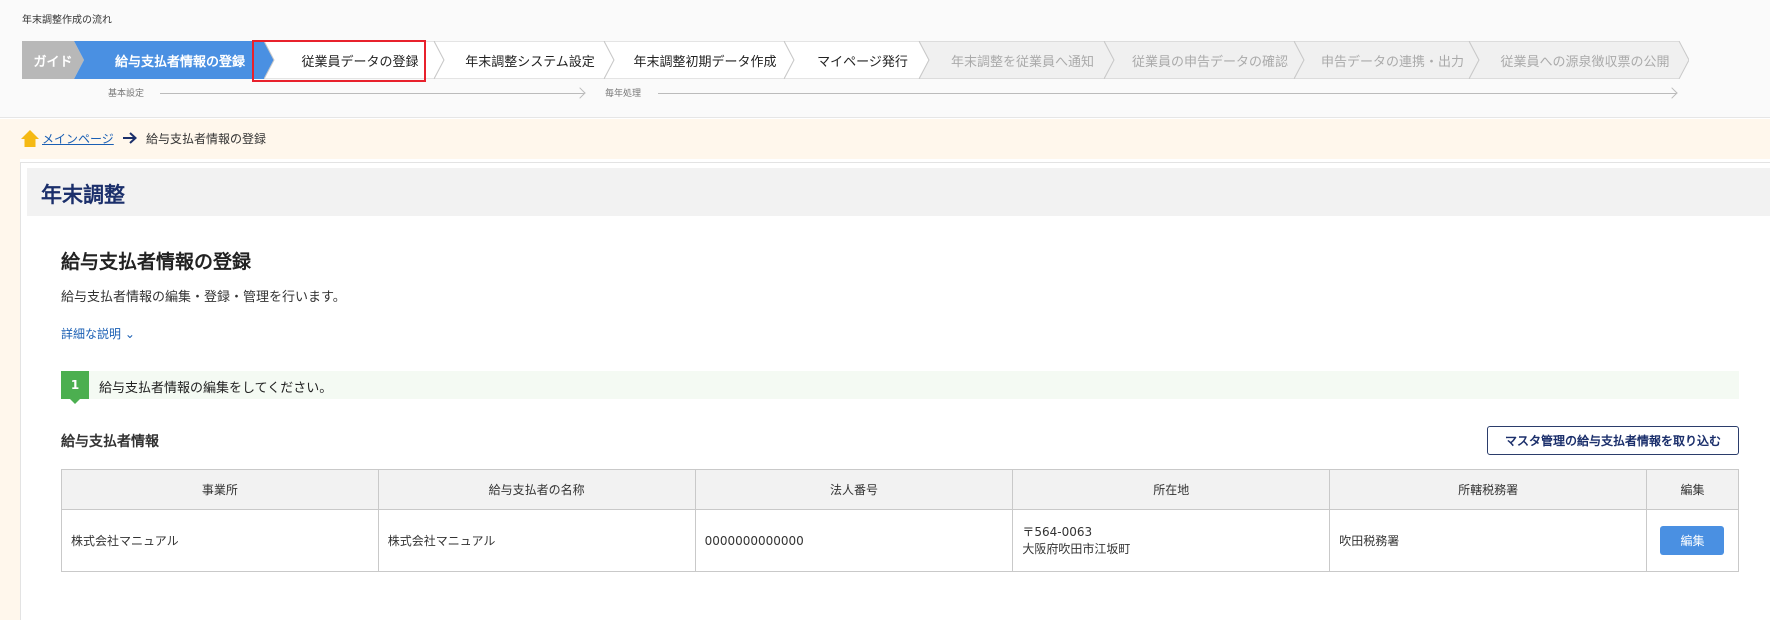 Image resolution: width=1770 pixels, height=620 pixels. I want to click on step-system-settings: 年末調整システム設定, so click(524, 60).